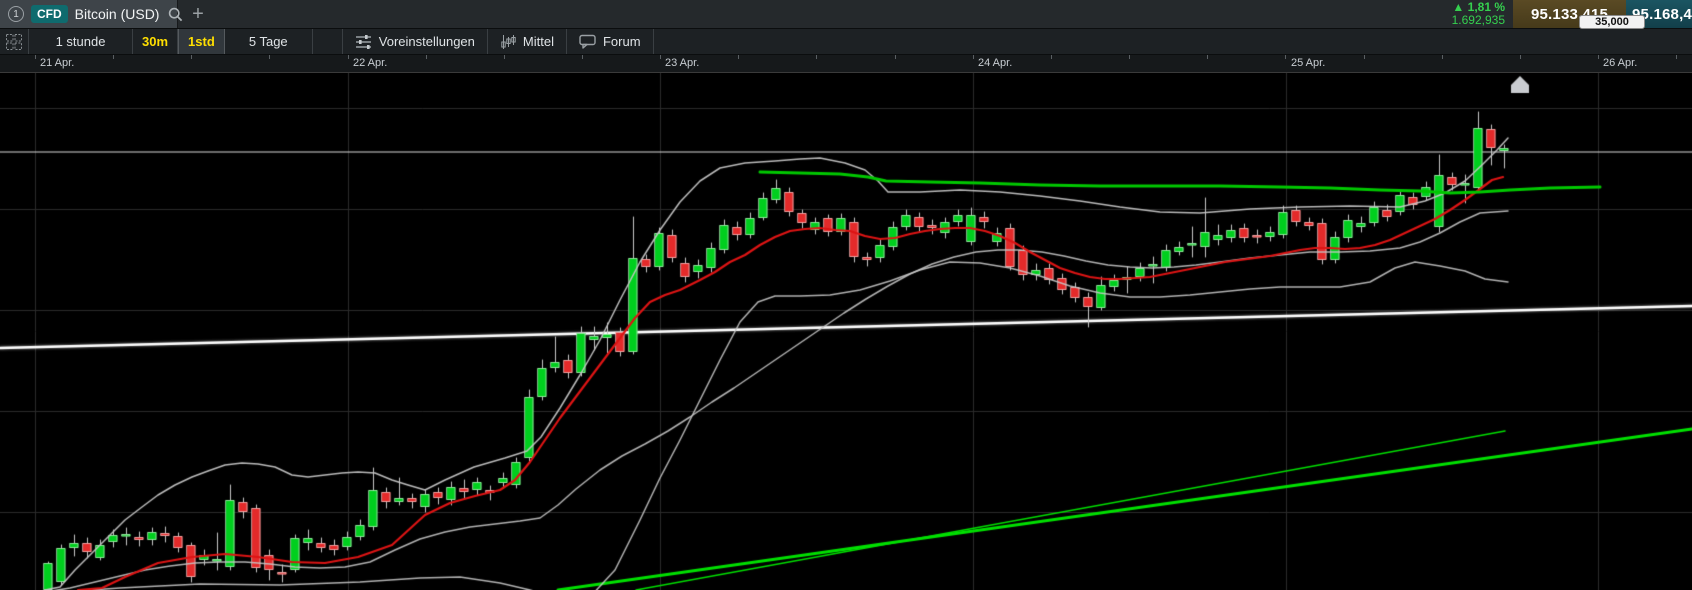 This screenshot has height=590, width=1692. Describe the element at coordinates (1173, 41) in the screenshot. I see `toolbar-empty-area` at that location.